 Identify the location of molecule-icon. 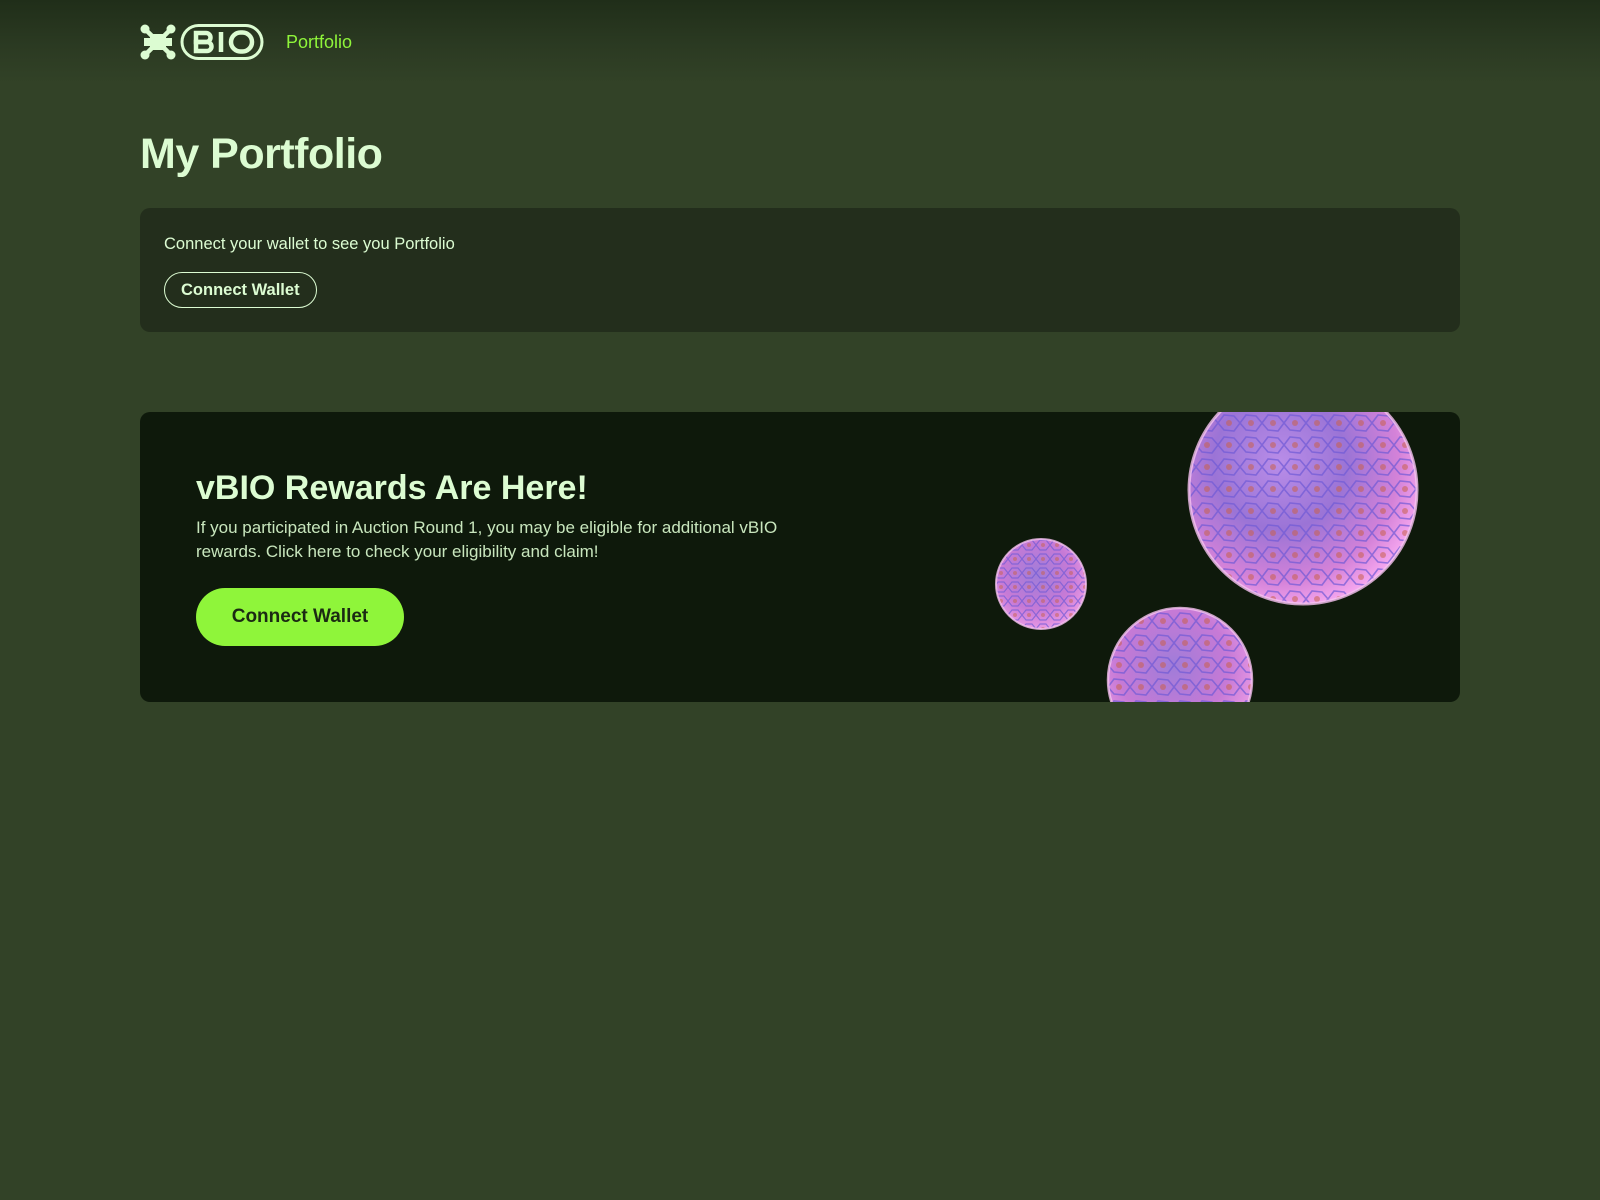
(202, 42).